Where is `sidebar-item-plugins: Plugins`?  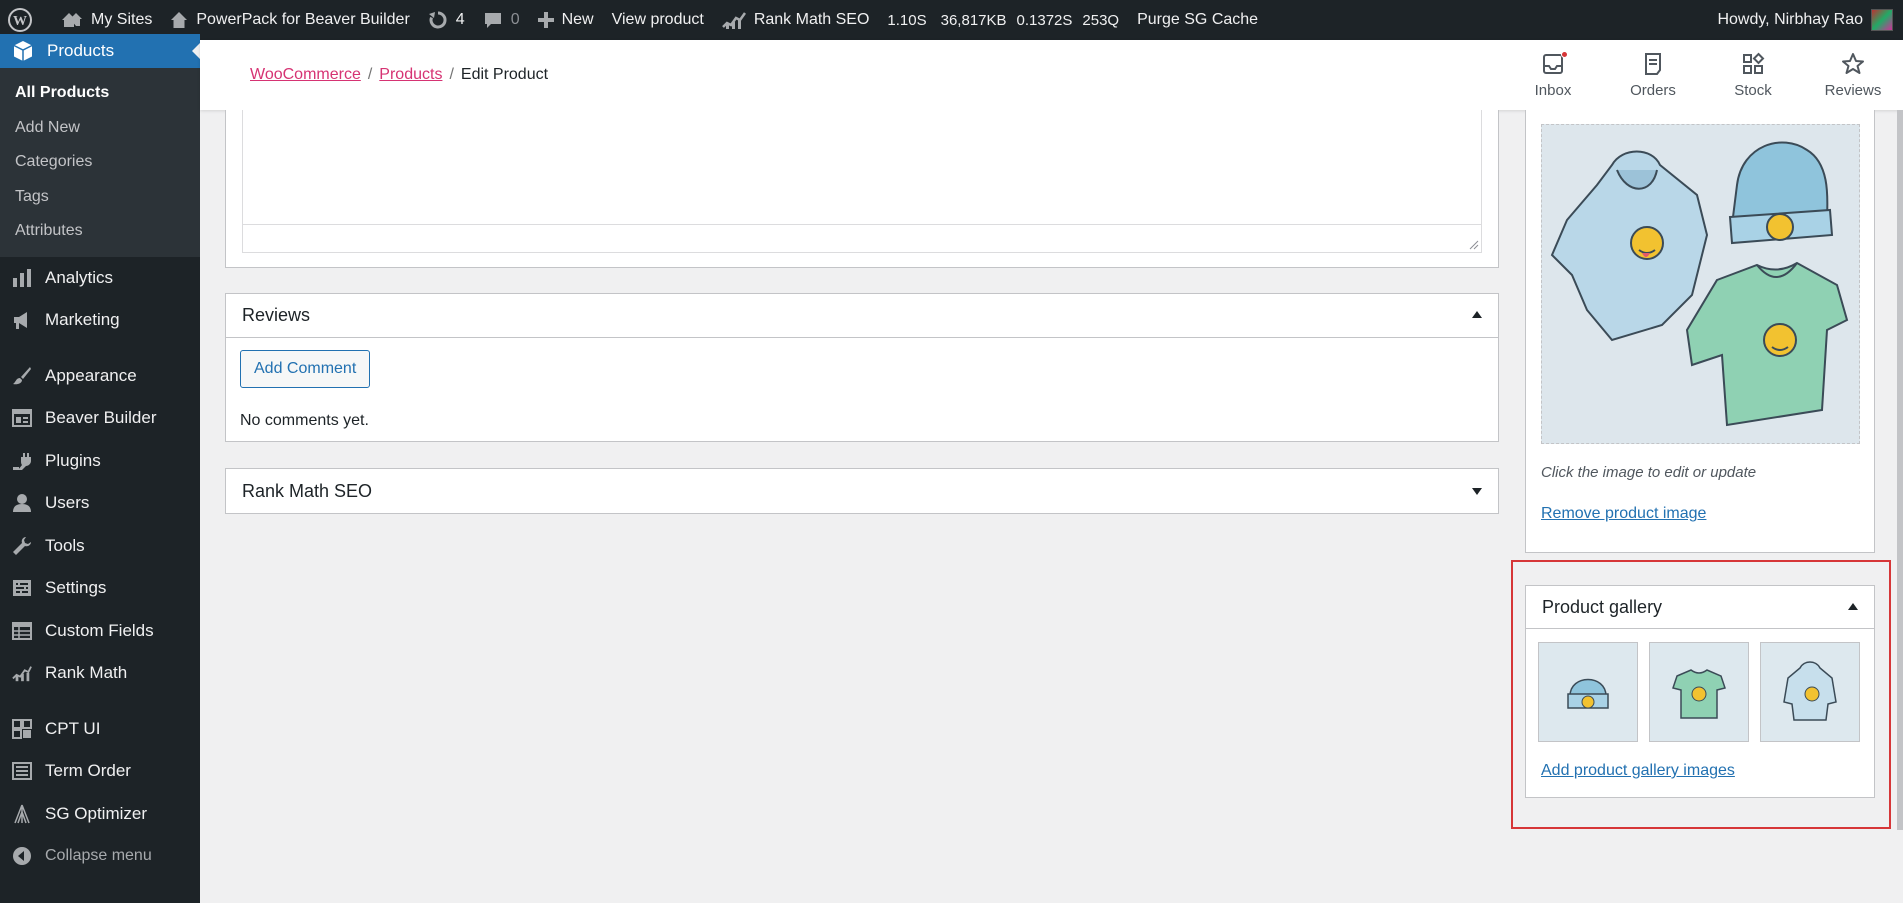
sidebar-item-plugins: Plugins is located at coordinates (100, 461).